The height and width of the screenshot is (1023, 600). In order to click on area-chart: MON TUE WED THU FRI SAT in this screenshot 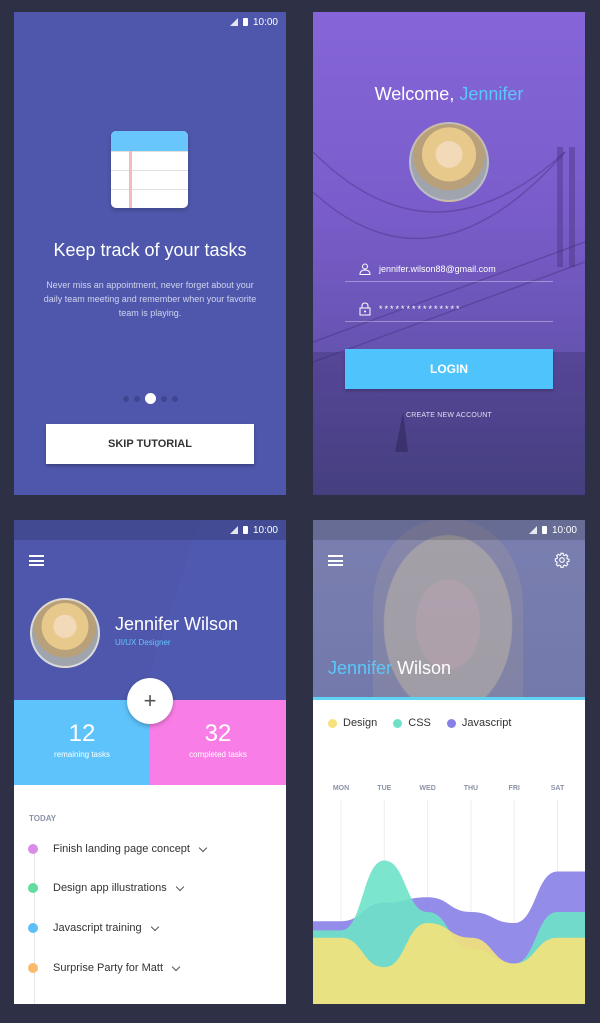, I will do `click(449, 894)`.